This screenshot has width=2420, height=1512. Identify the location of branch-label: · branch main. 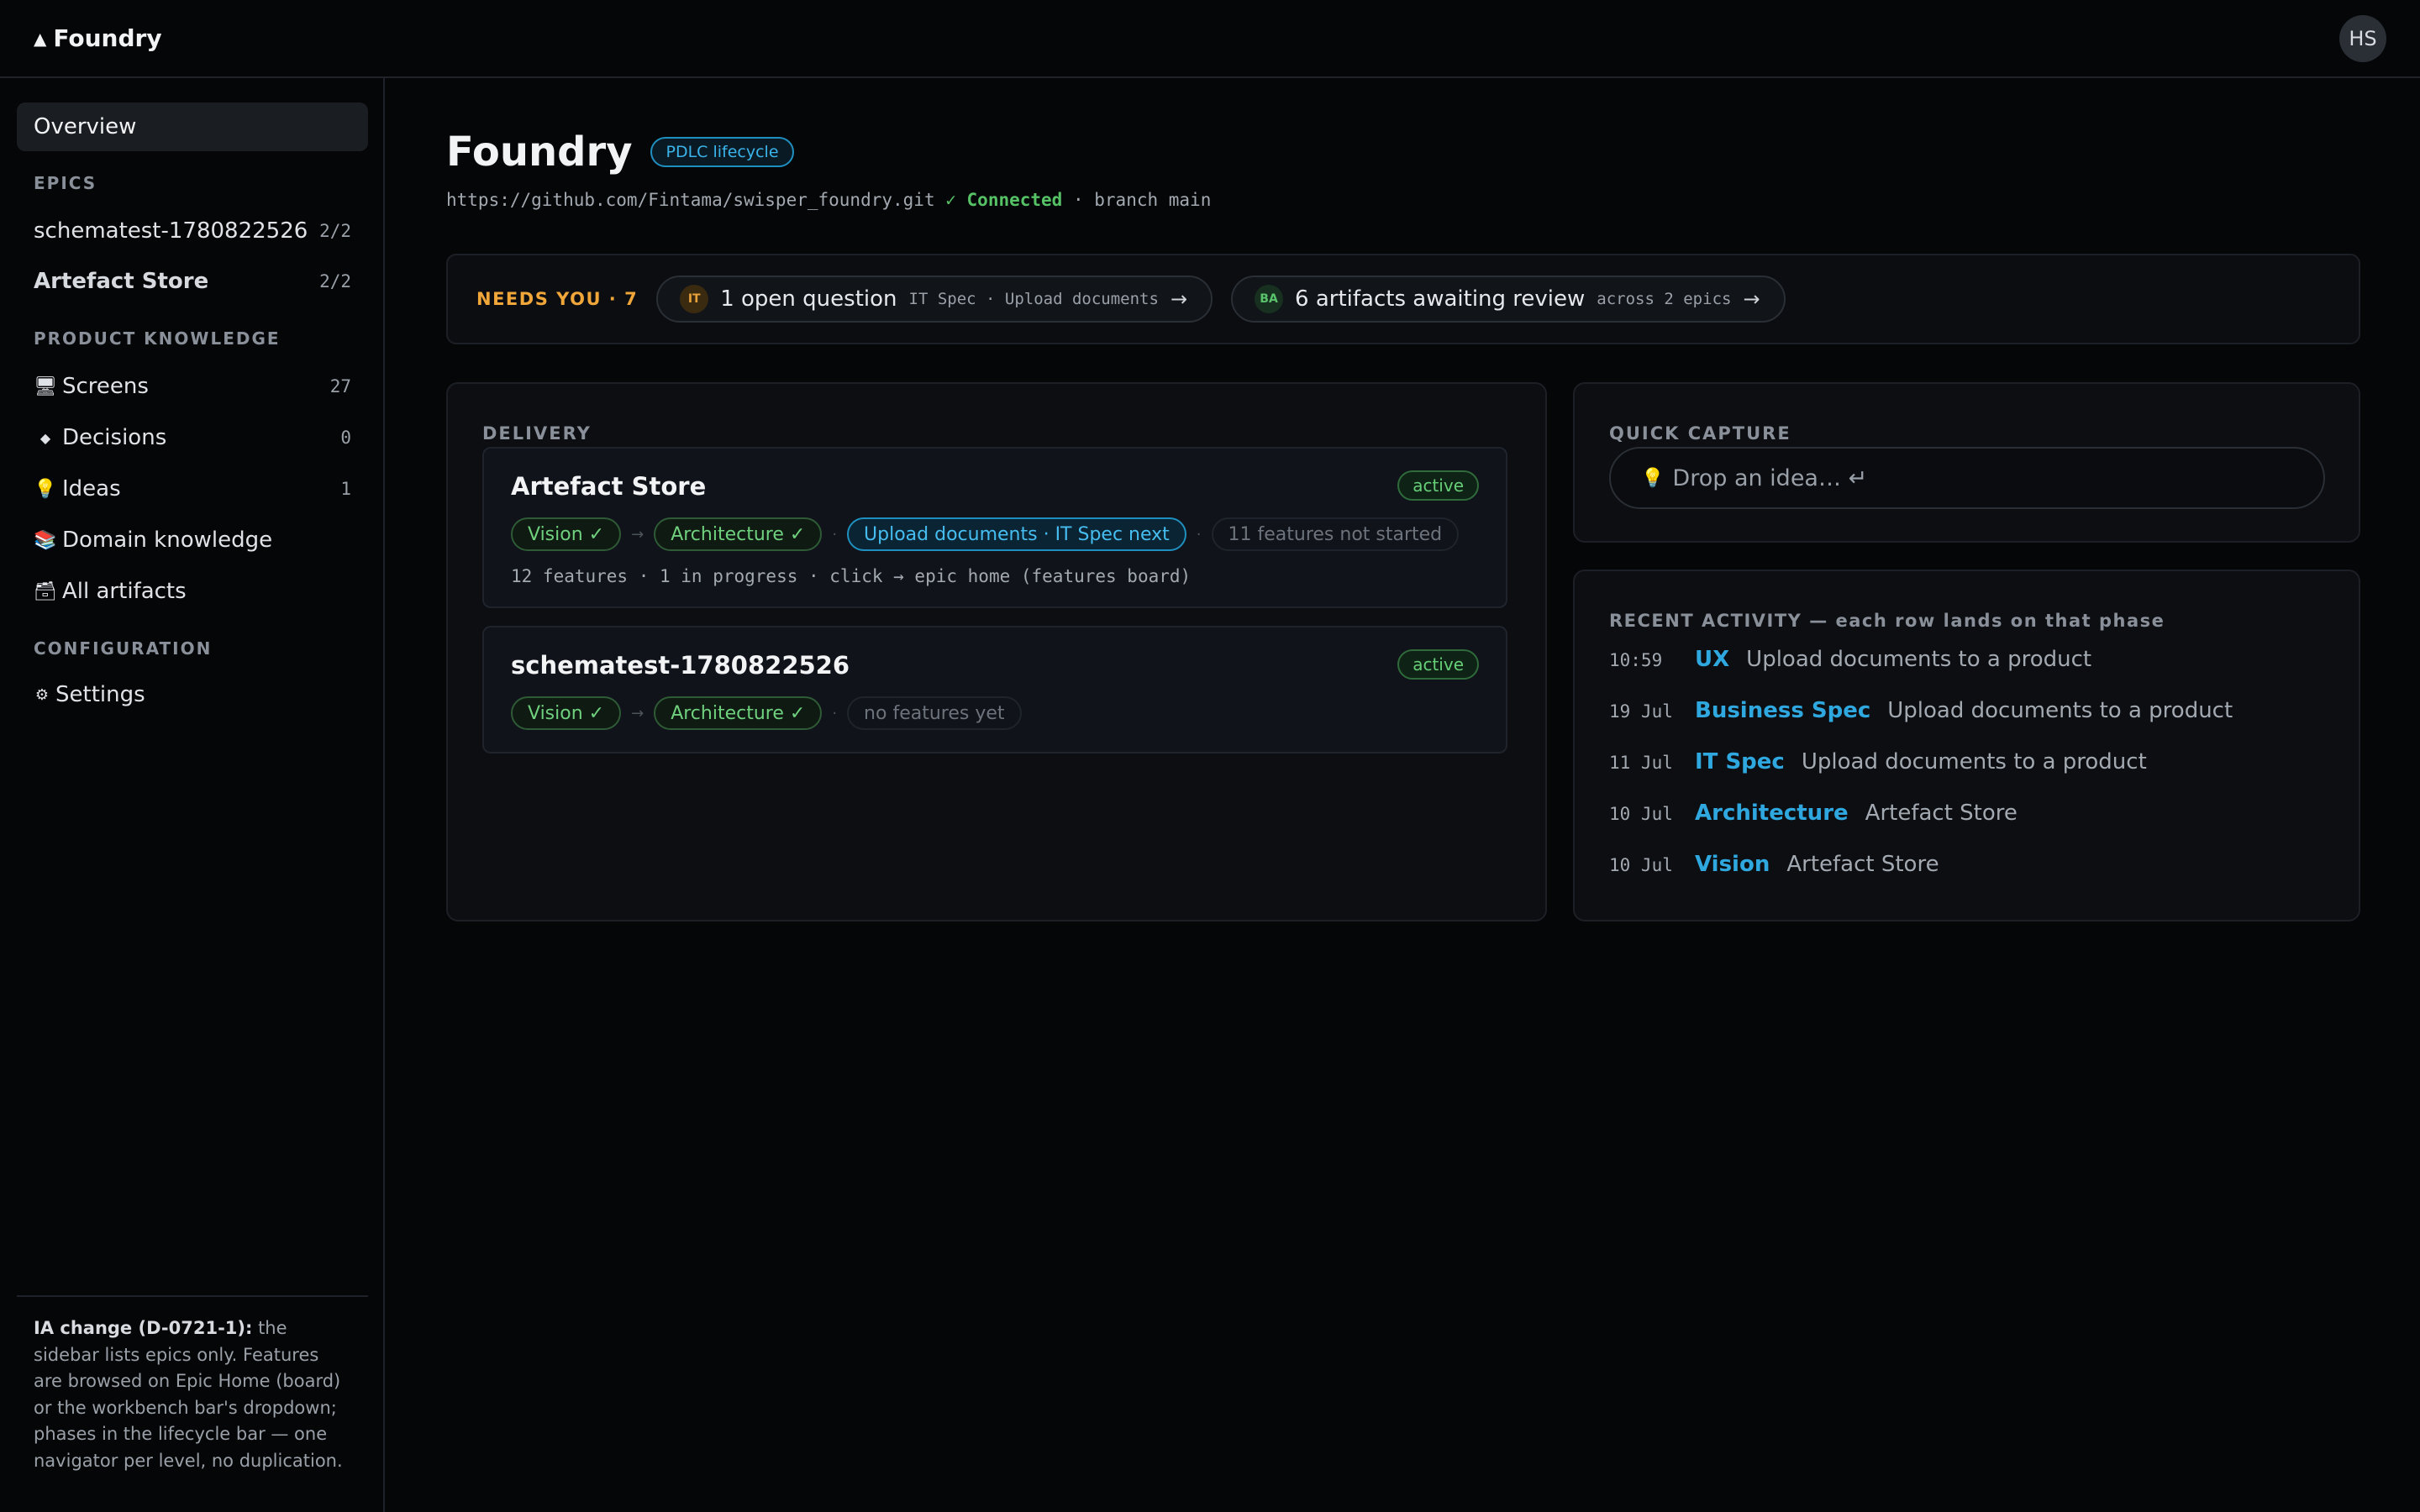
(1142, 200).